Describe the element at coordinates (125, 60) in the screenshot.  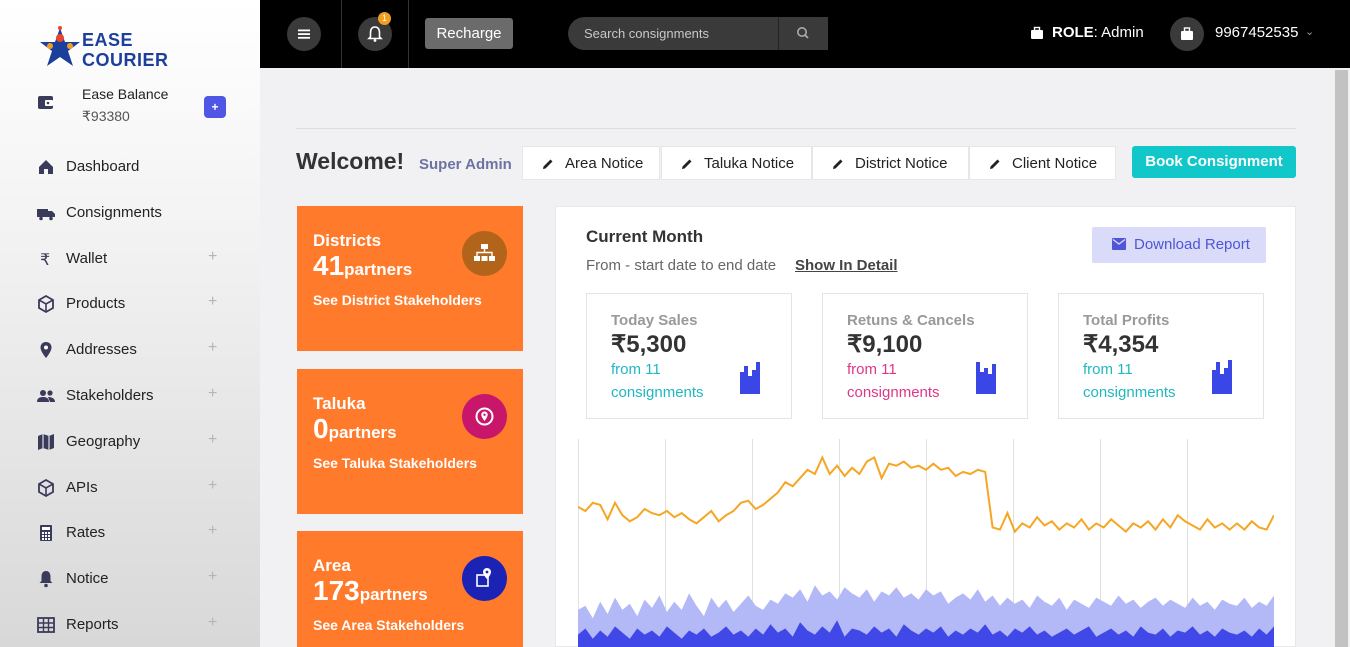
I see `brand-line2: COURIER` at that location.